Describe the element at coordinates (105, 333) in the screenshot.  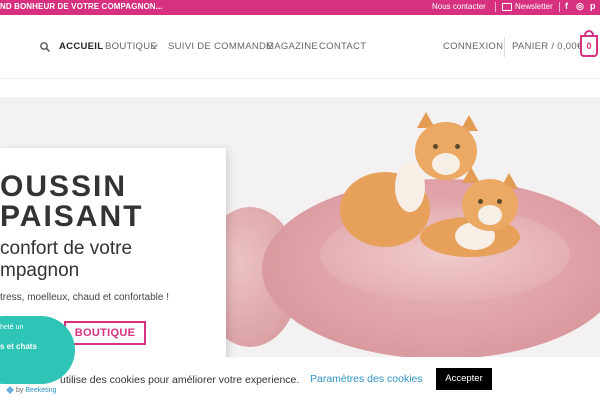
I see `boutique-button: BOUTIQUE` at that location.